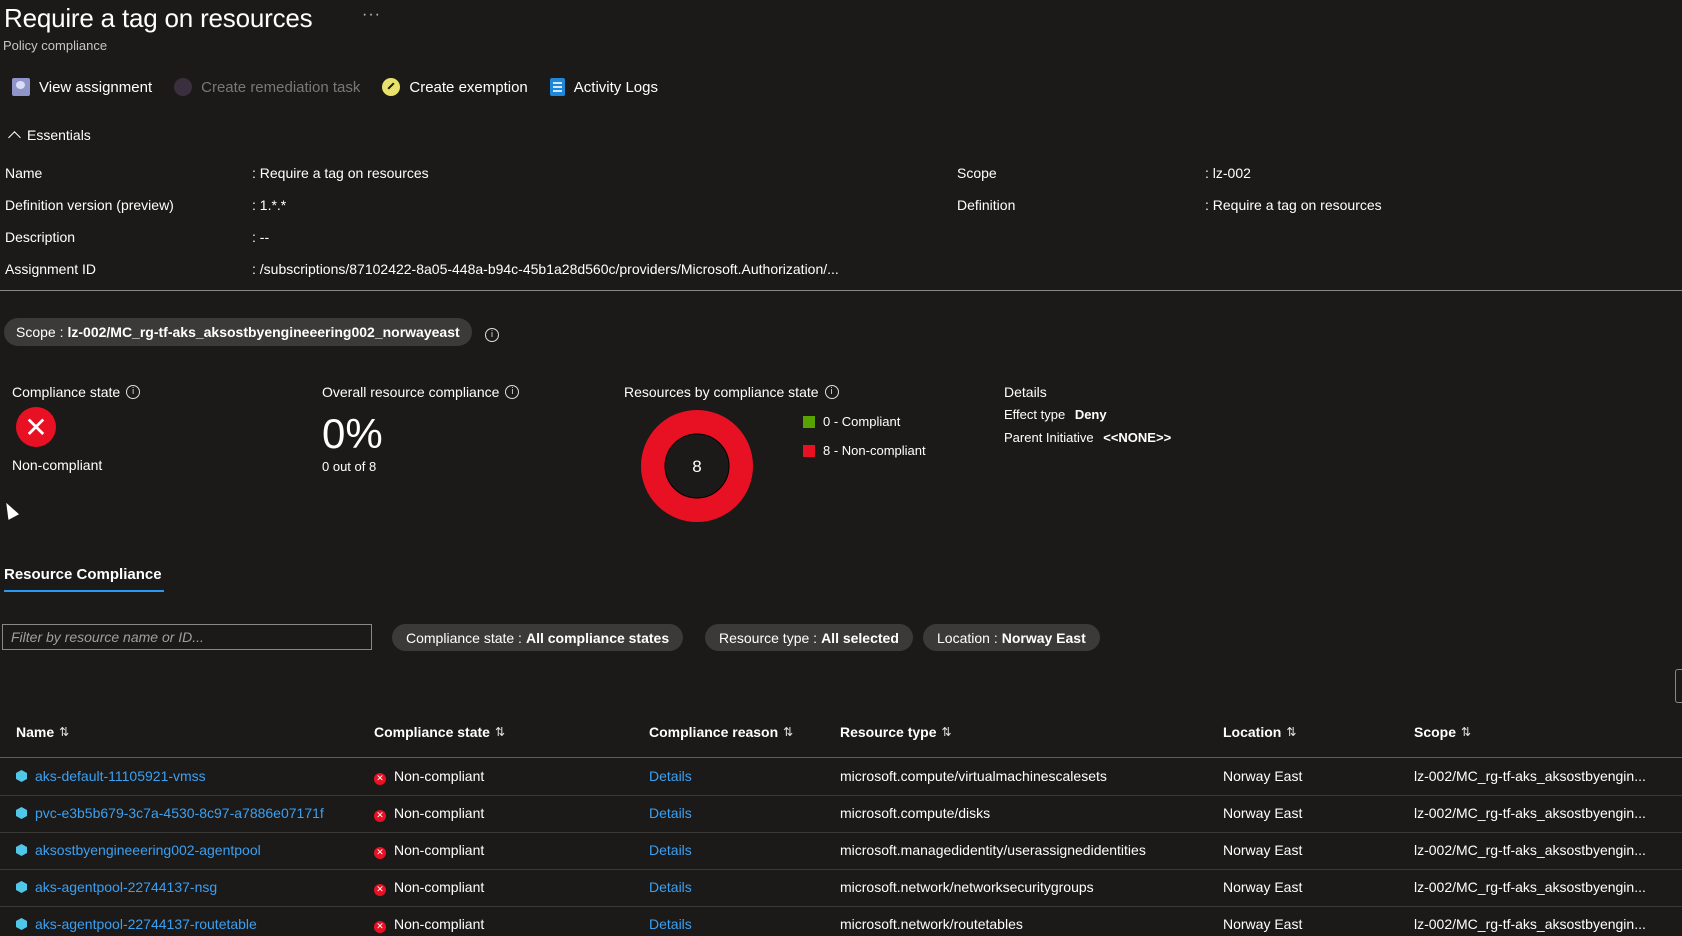 The image size is (1682, 936). I want to click on create-exemption-button: Create exemption, so click(455, 87).